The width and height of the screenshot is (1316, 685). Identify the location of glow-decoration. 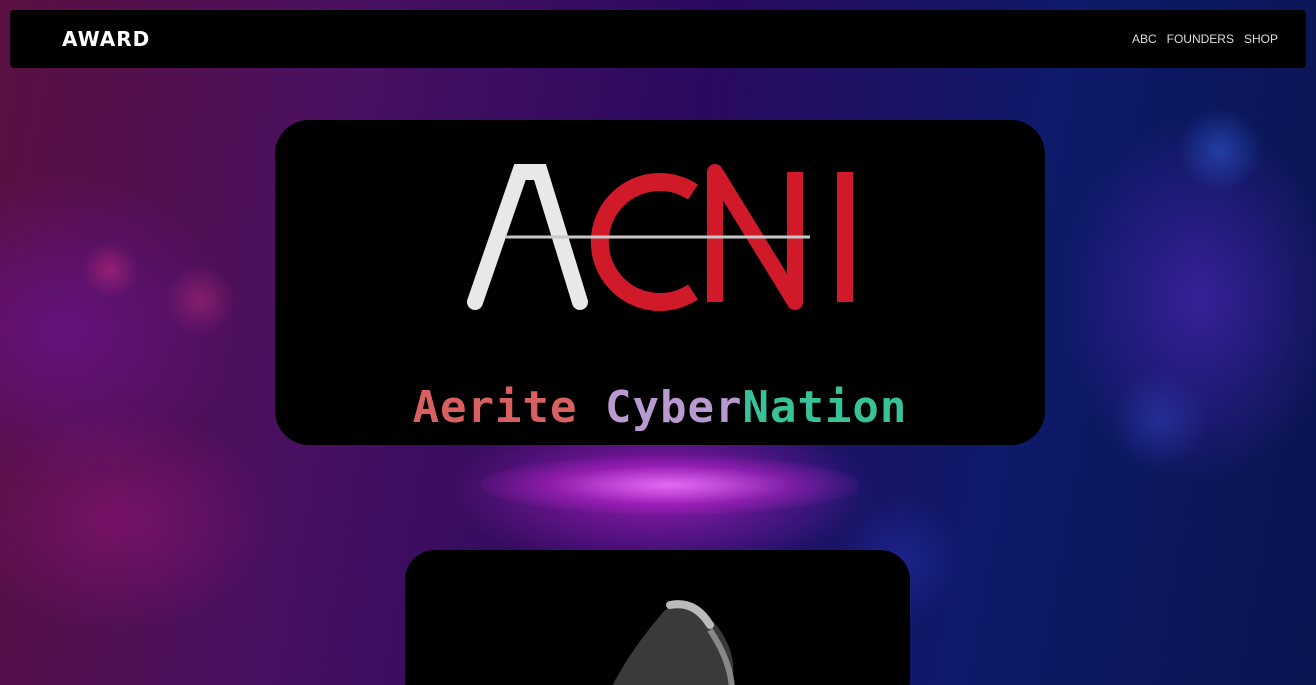
(670, 485).